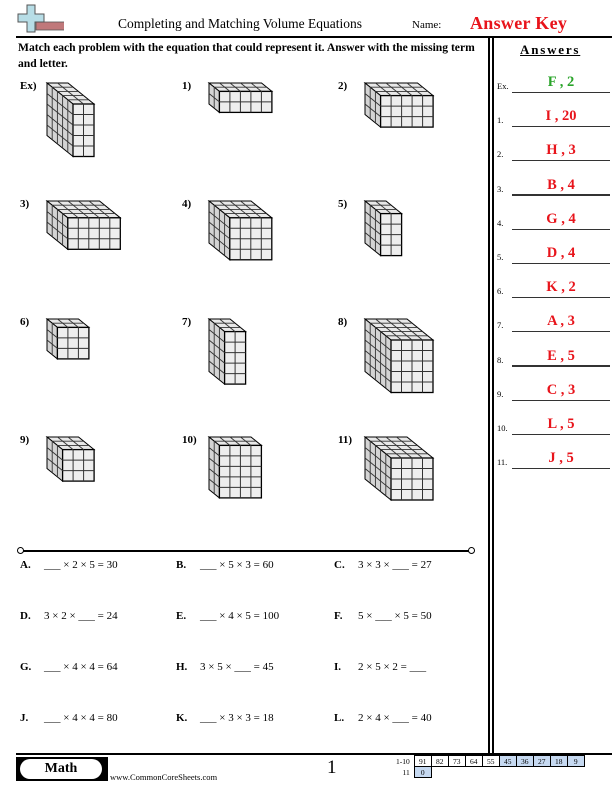 The height and width of the screenshot is (792, 612). Describe the element at coordinates (395, 718) in the screenshot. I see `equation-text: 2 × 4 × ___ = 40` at that location.